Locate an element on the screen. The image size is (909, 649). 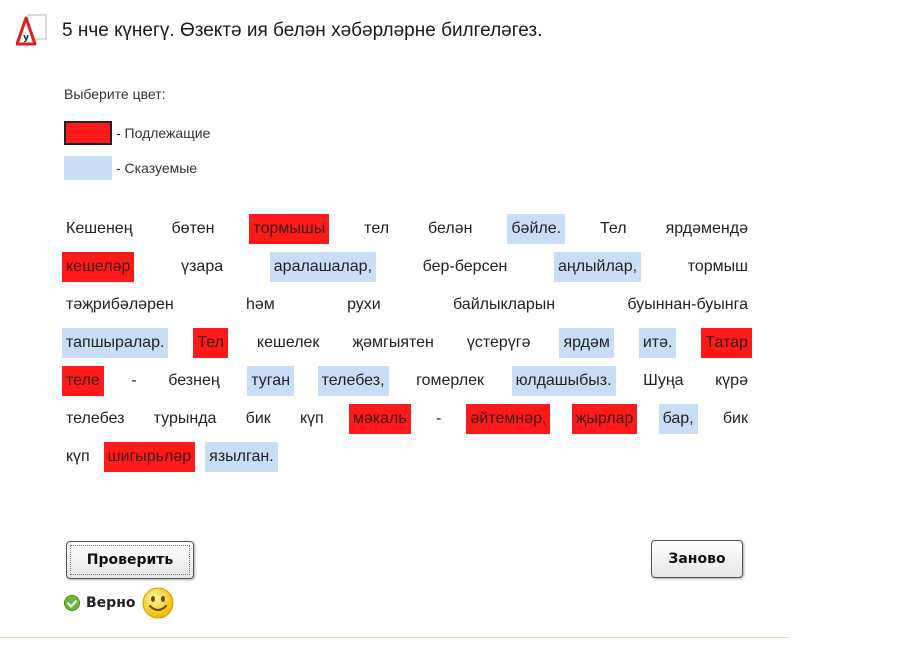
predicate-word: бәйле. is located at coordinates (536, 229).